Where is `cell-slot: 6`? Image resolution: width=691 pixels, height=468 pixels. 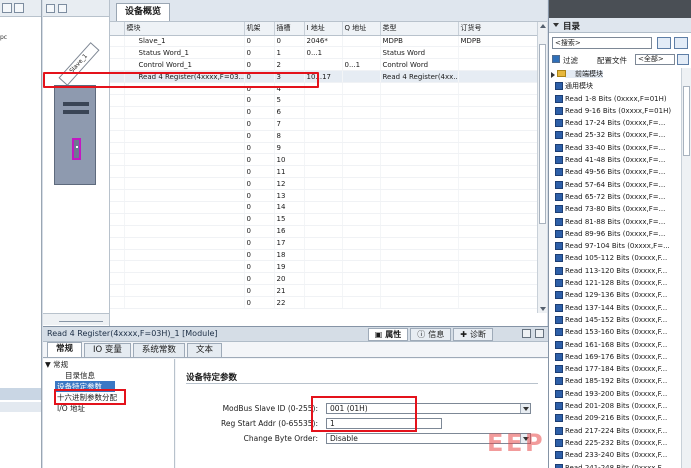 cell-slot: 6 is located at coordinates (289, 112).